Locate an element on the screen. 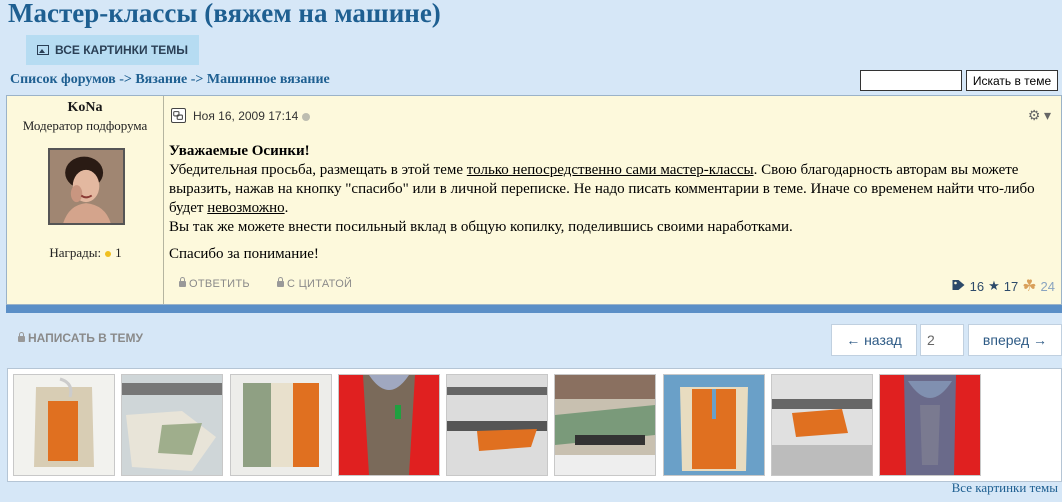 The image size is (1062, 502). post-greeting: Уважаемые Осинки! is located at coordinates (239, 151).